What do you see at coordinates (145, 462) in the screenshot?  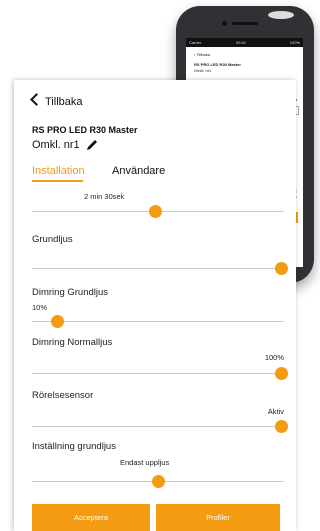 I see `base-light-setting-value: Endast uppljus` at bounding box center [145, 462].